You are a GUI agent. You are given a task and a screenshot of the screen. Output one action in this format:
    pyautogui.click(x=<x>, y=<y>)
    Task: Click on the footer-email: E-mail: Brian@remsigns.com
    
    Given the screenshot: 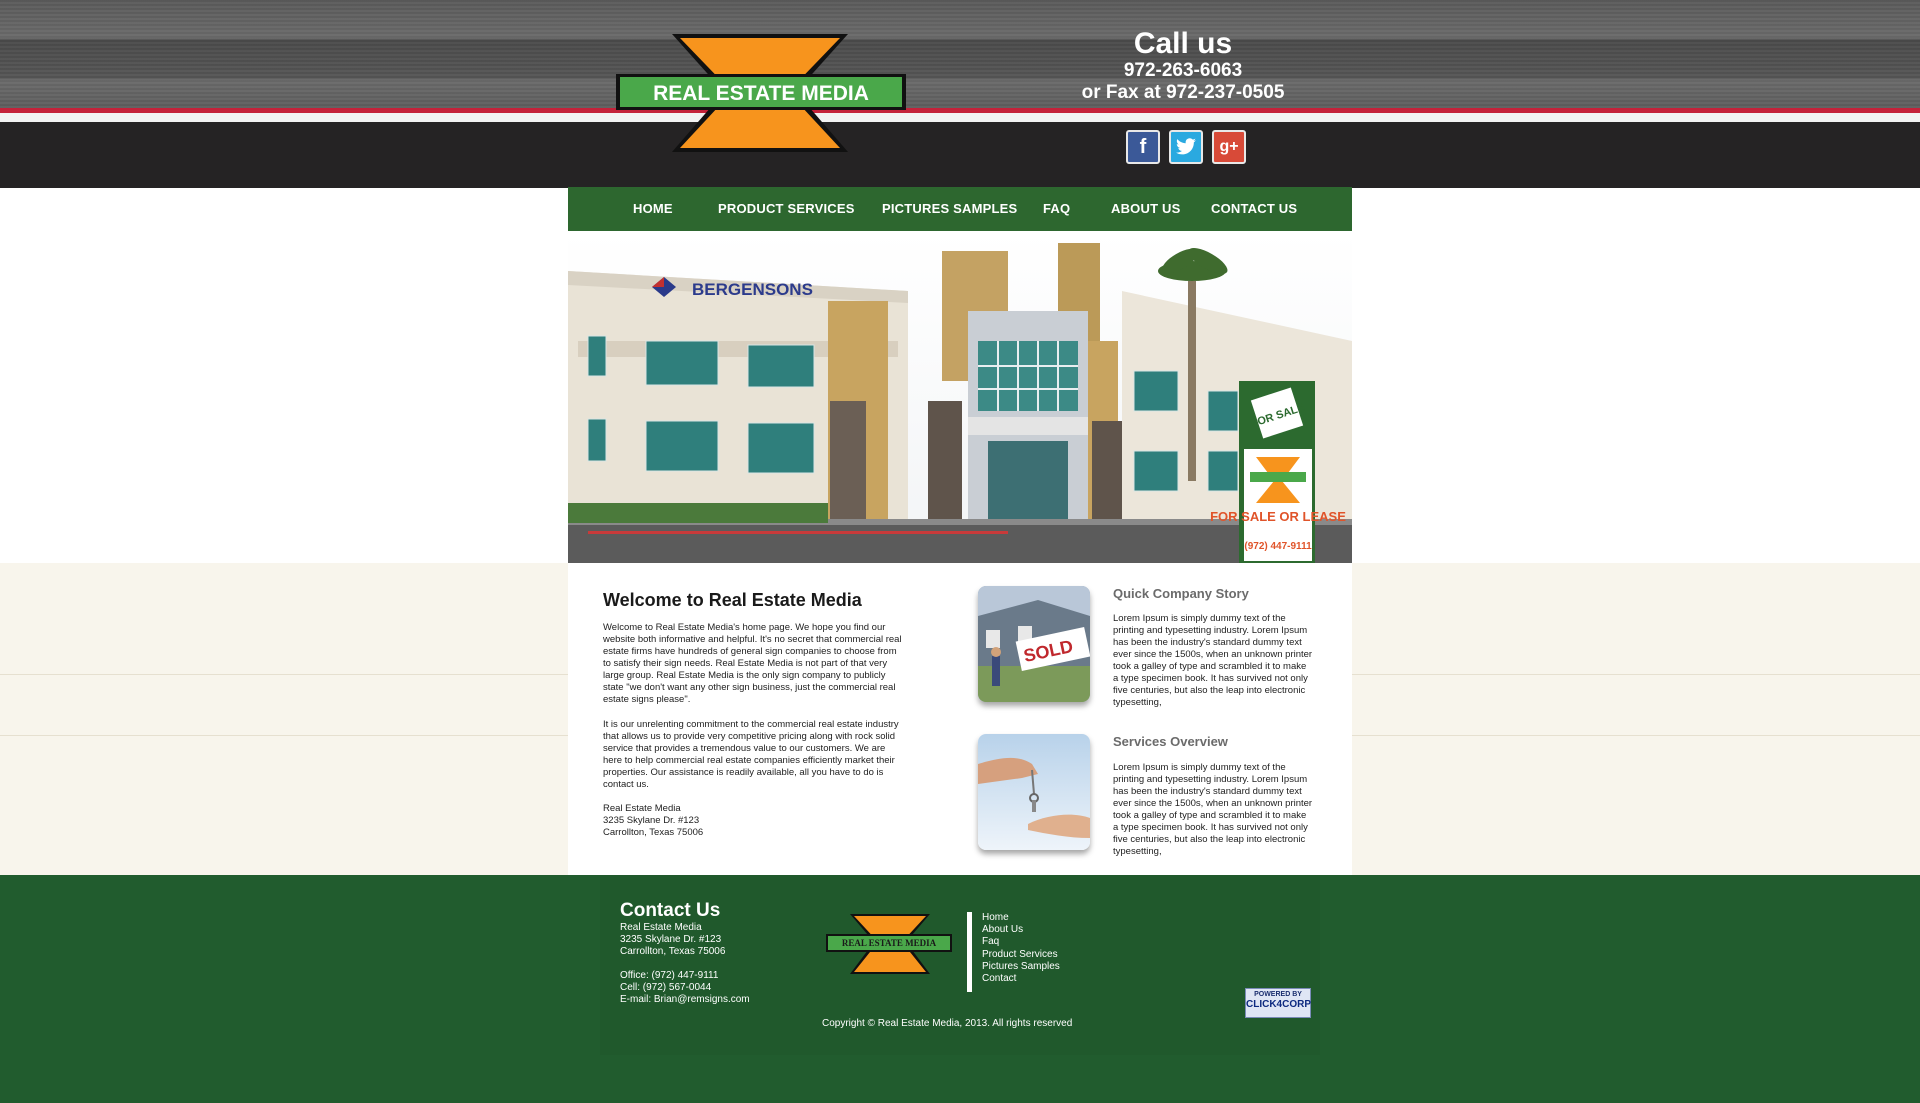 What is the action you would take?
    pyautogui.click(x=685, y=1000)
    